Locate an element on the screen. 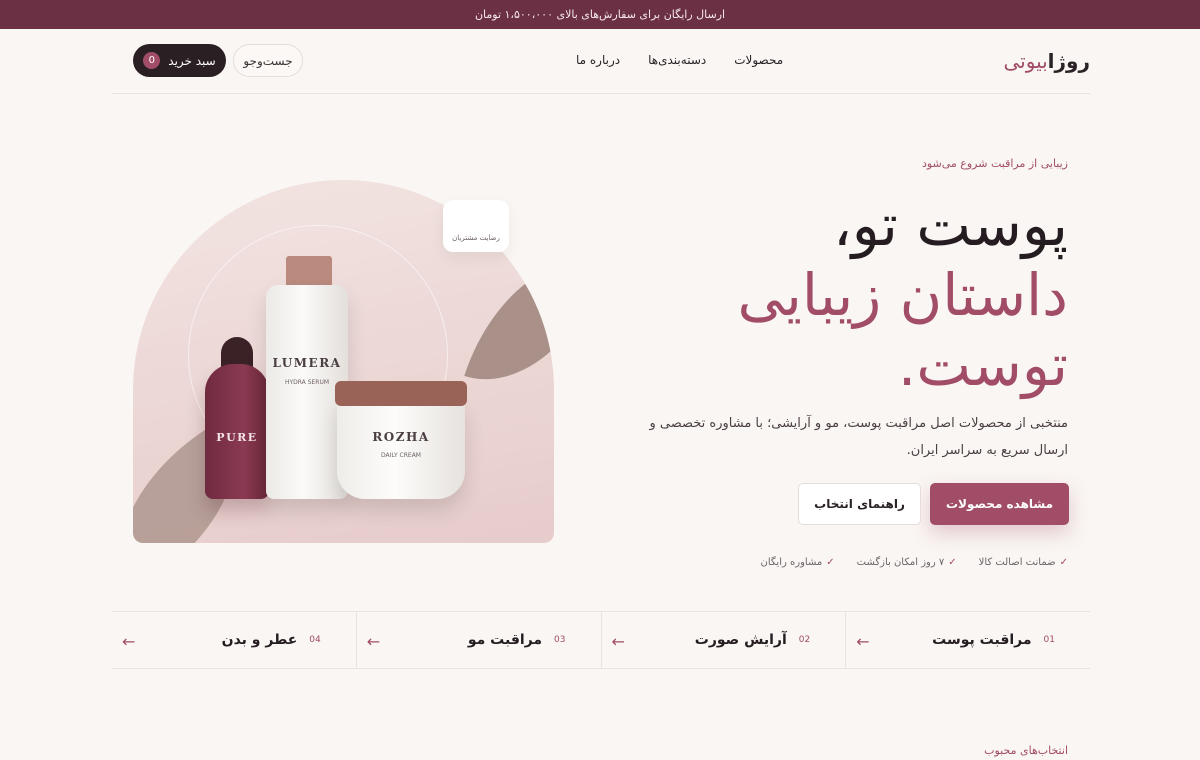  product-jar-rozha is located at coordinates (401, 449).